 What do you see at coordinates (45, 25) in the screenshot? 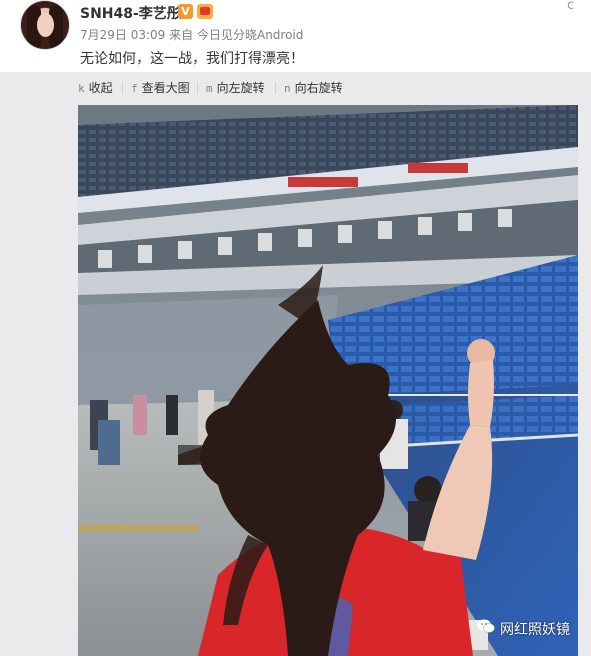
I see `avatar` at bounding box center [45, 25].